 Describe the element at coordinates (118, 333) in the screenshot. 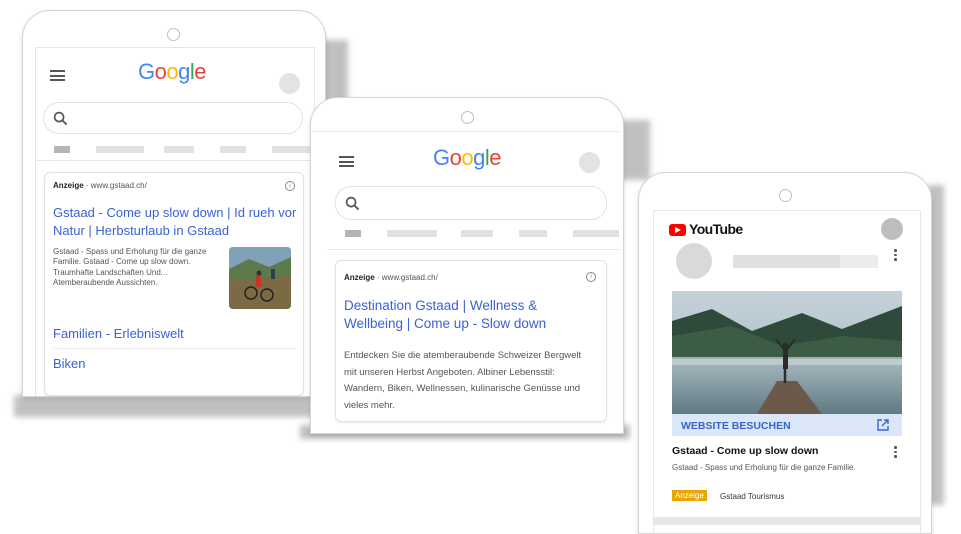

I see `sitelink-familien: Familien - Erlebniswelt` at that location.